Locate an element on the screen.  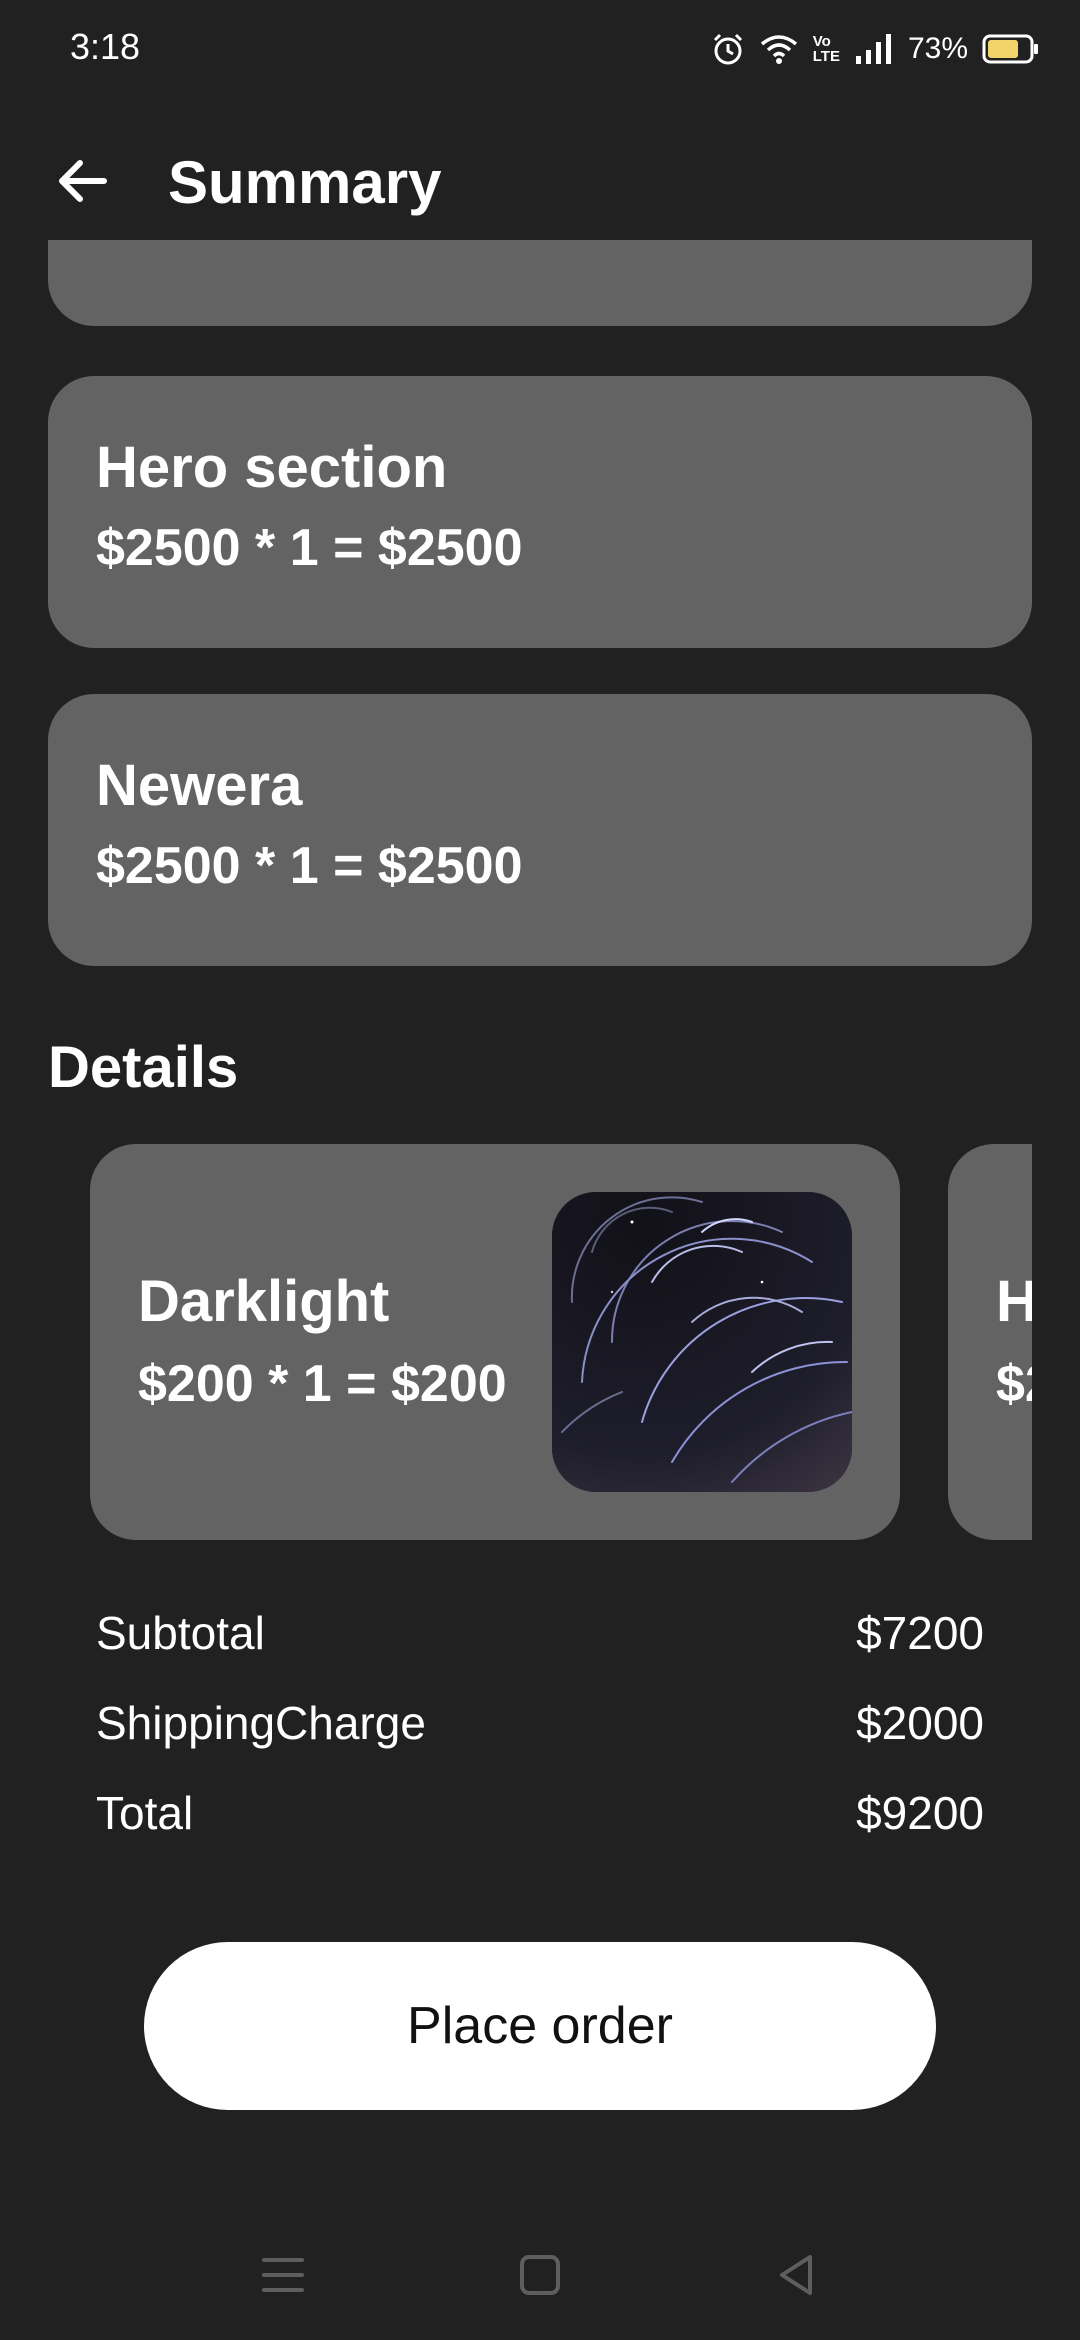
volte-bottom: LTE is located at coordinates (826, 56).